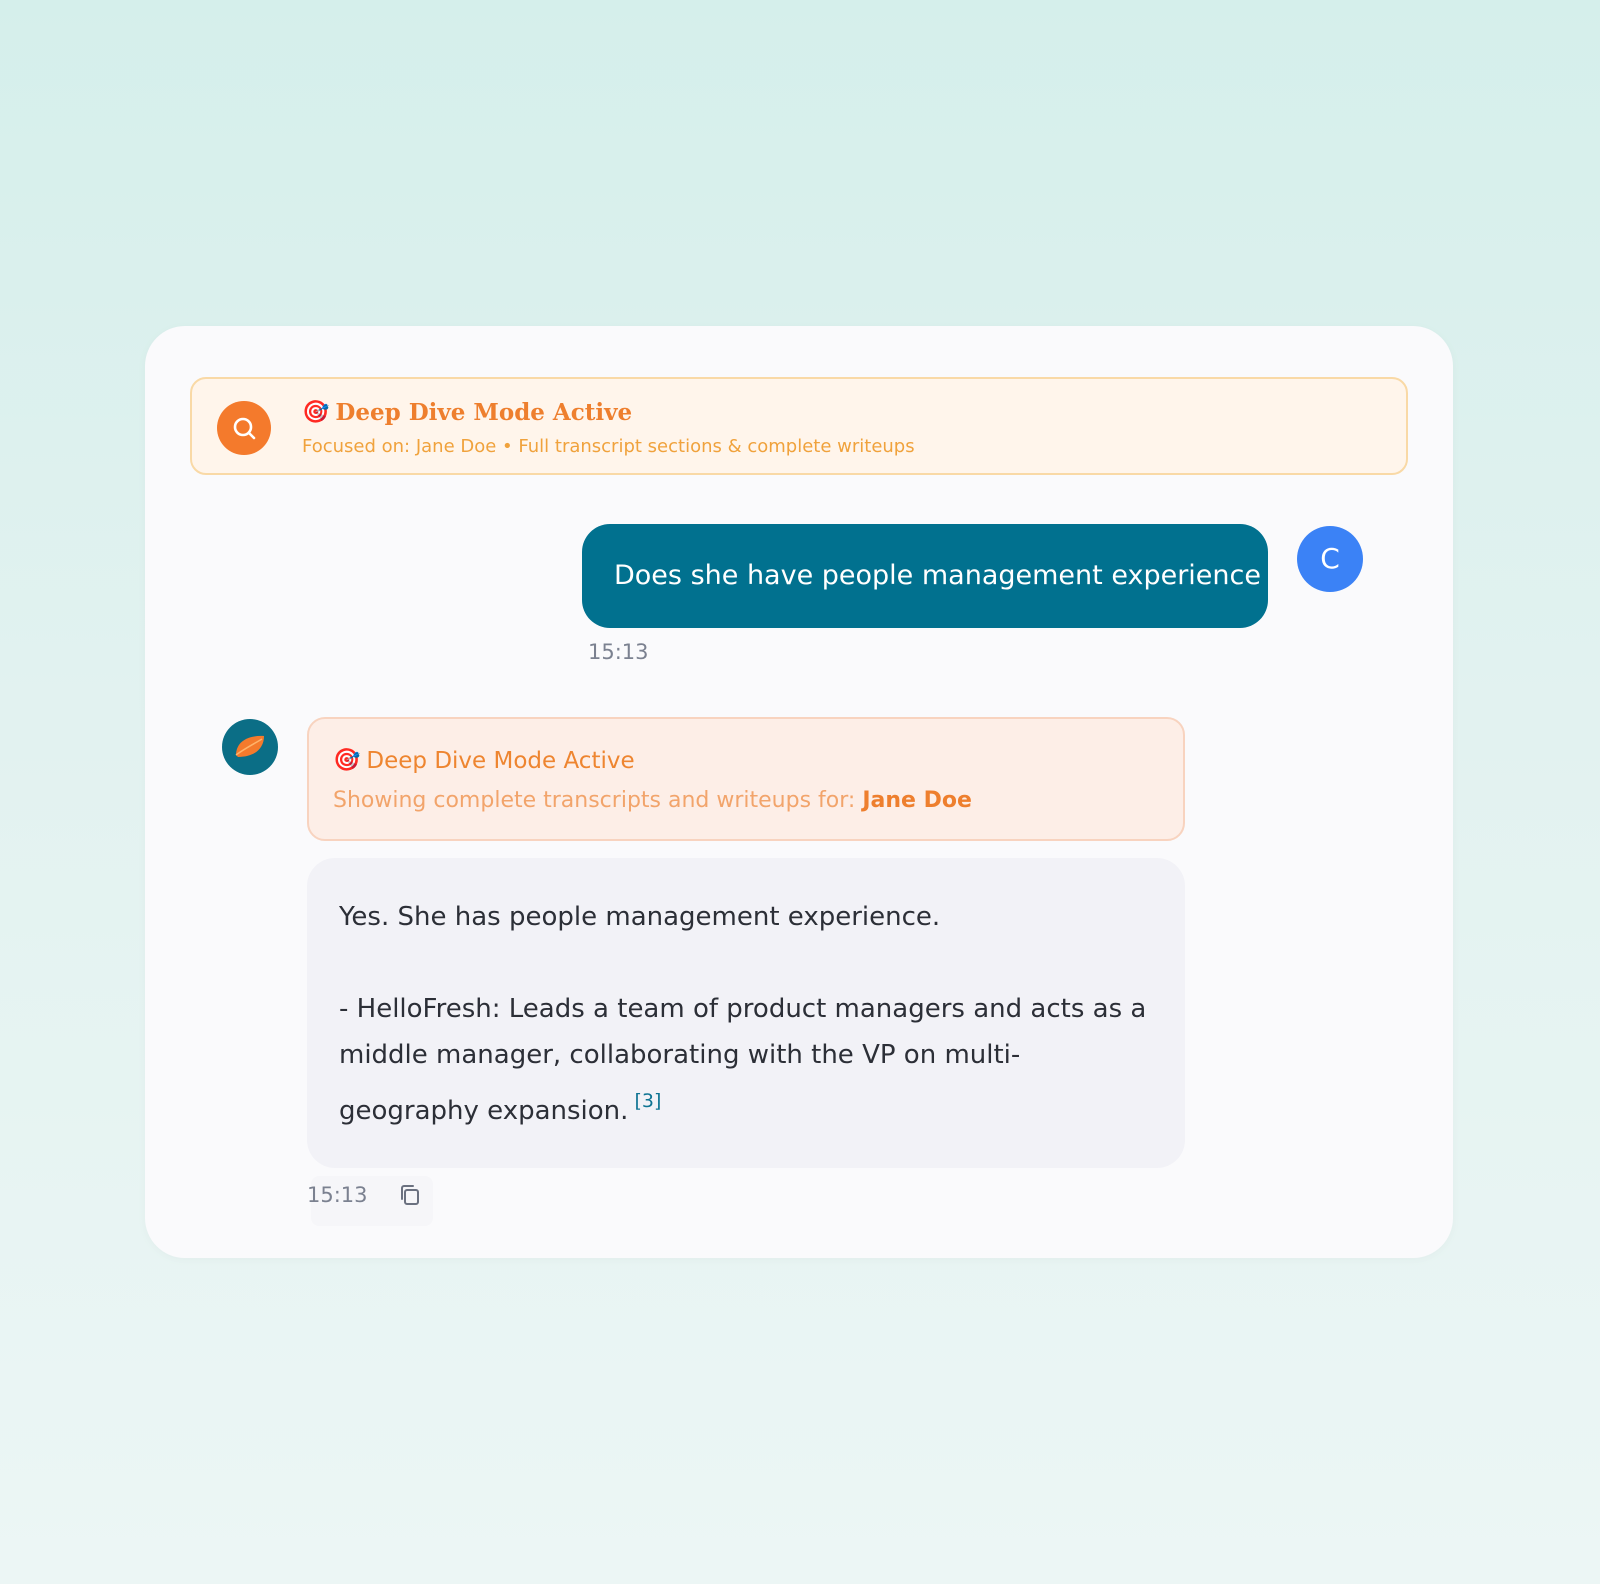  Describe the element at coordinates (244, 428) in the screenshot. I see `search-icon` at that location.